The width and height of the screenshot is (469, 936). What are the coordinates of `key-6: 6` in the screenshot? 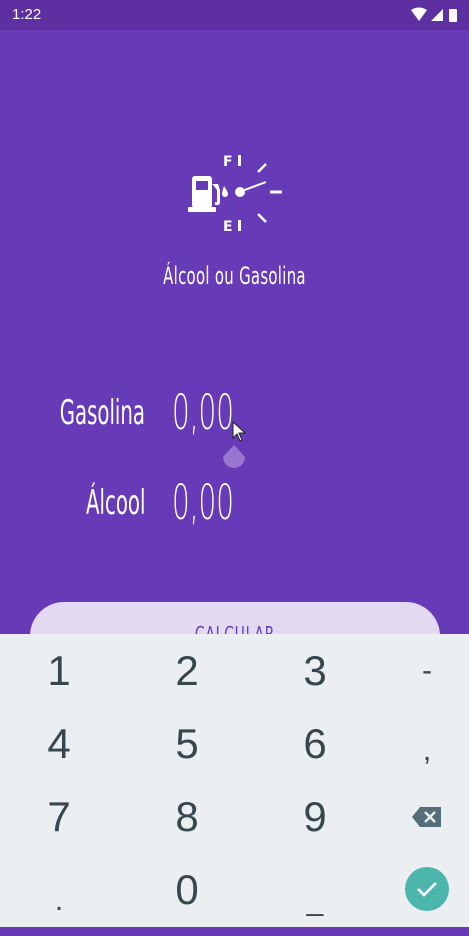 It's located at (315, 744).